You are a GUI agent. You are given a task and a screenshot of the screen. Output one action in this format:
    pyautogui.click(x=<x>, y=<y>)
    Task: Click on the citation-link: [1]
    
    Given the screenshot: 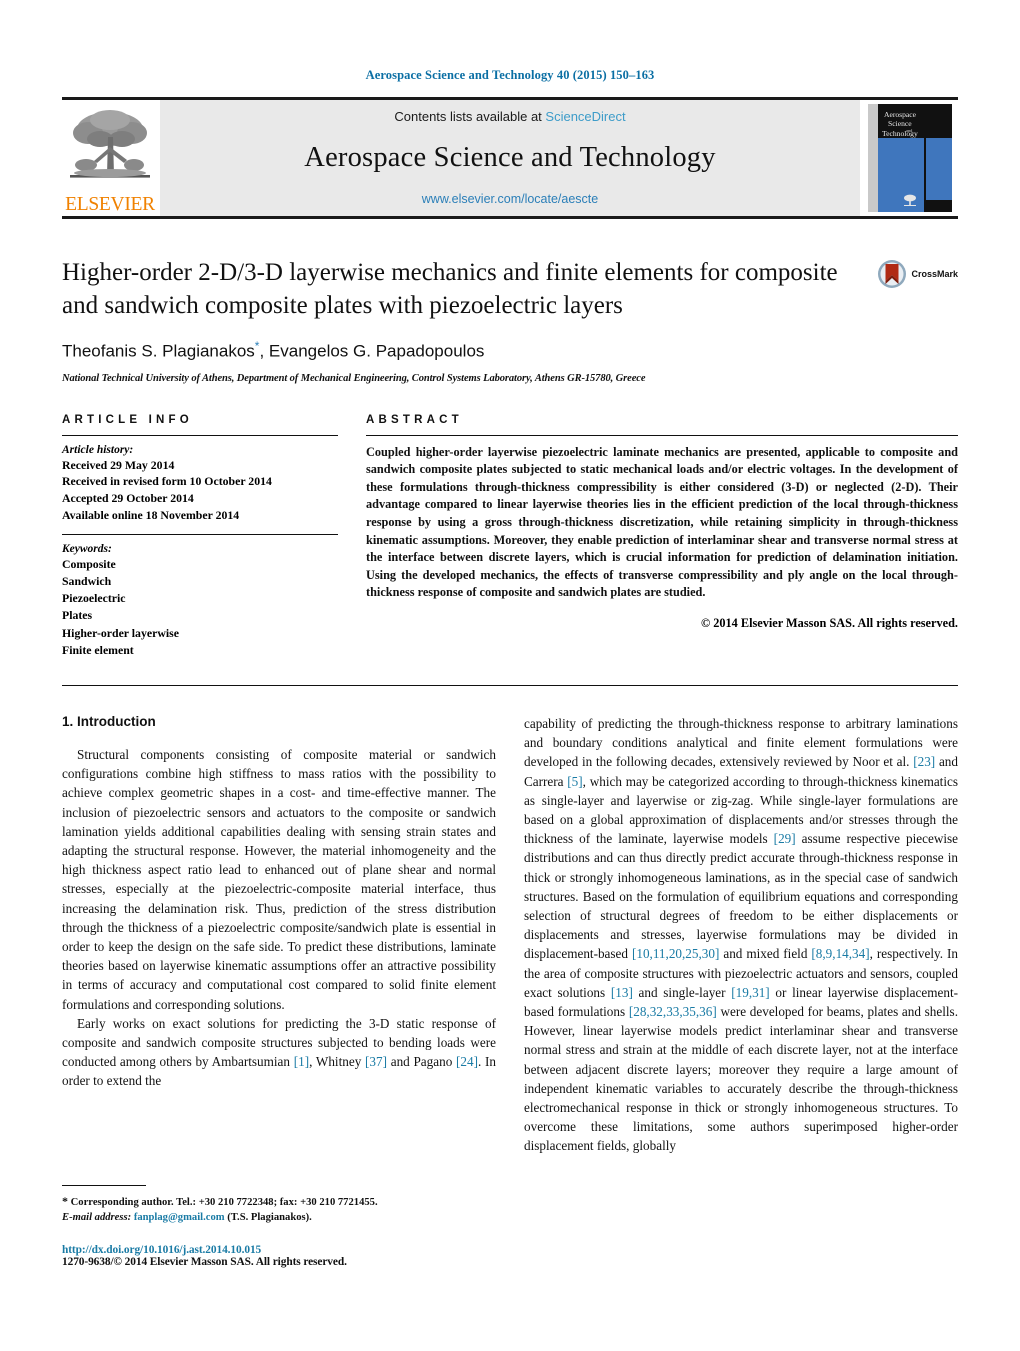 What is the action you would take?
    pyautogui.click(x=301, y=1061)
    